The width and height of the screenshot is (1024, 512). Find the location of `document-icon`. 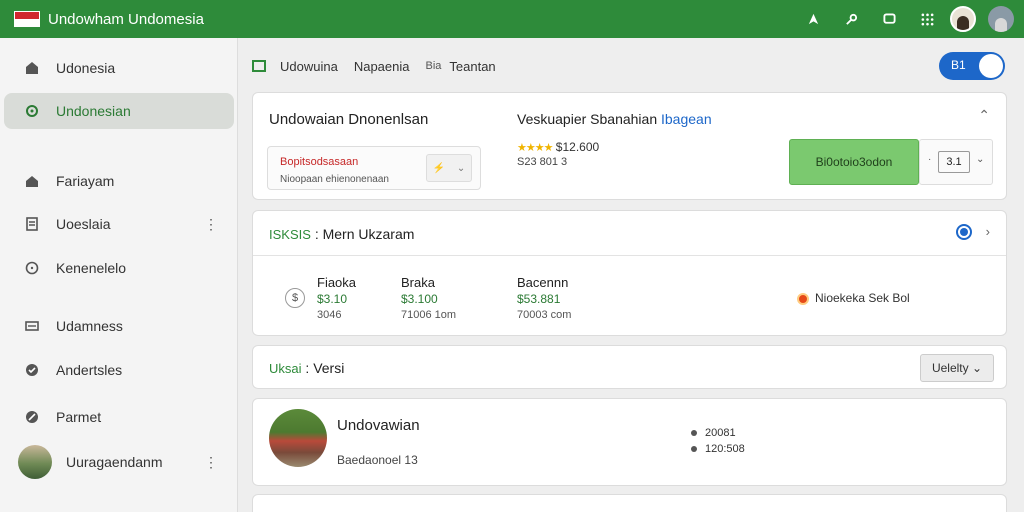

document-icon is located at coordinates (32, 224).